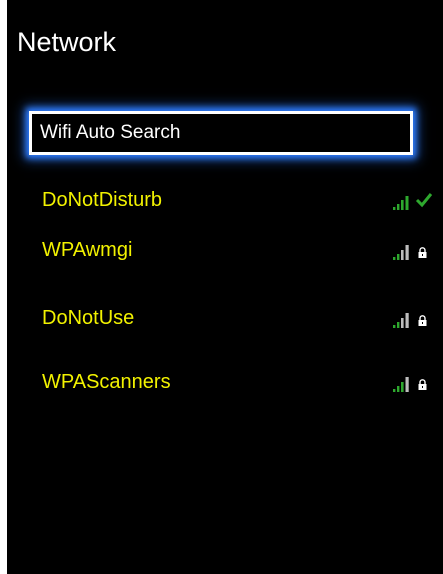 The height and width of the screenshot is (574, 443). I want to click on network-item-donotuse: DoNotUse, so click(225, 321).